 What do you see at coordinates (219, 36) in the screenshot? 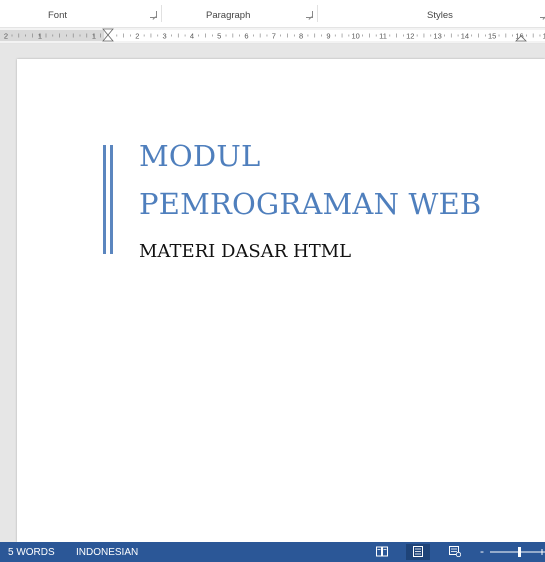
I see `ruler-number: 5` at bounding box center [219, 36].